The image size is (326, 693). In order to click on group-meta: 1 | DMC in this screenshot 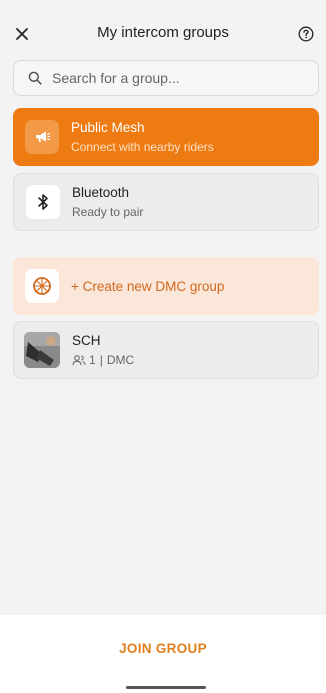, I will do `click(103, 360)`.